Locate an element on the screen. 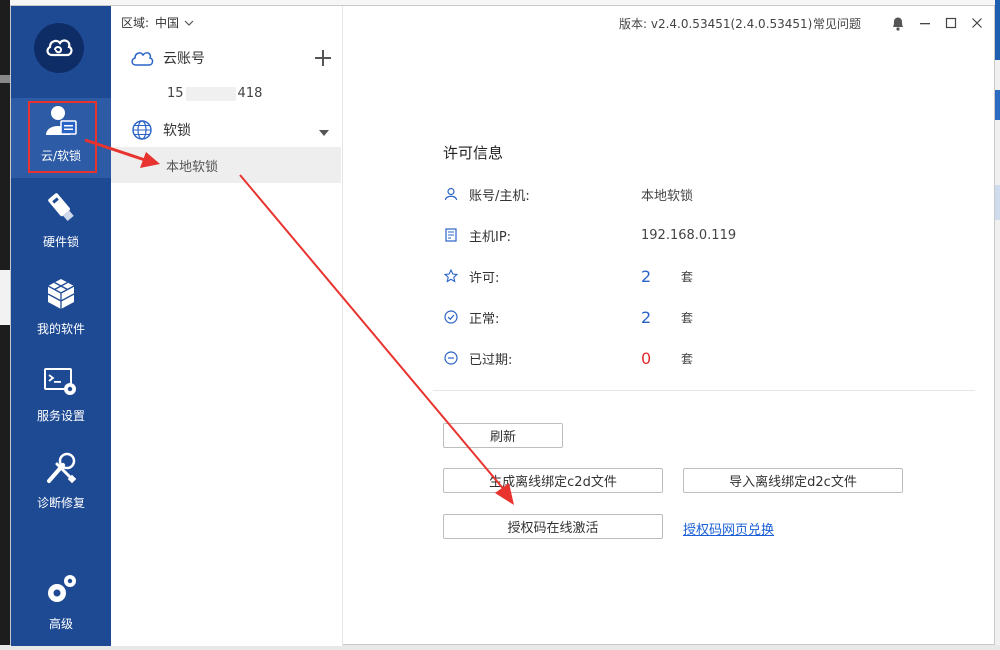 Image resolution: width=1000 pixels, height=650 pixels. info-row-normal: 正常: 2 套 is located at coordinates (653, 317).